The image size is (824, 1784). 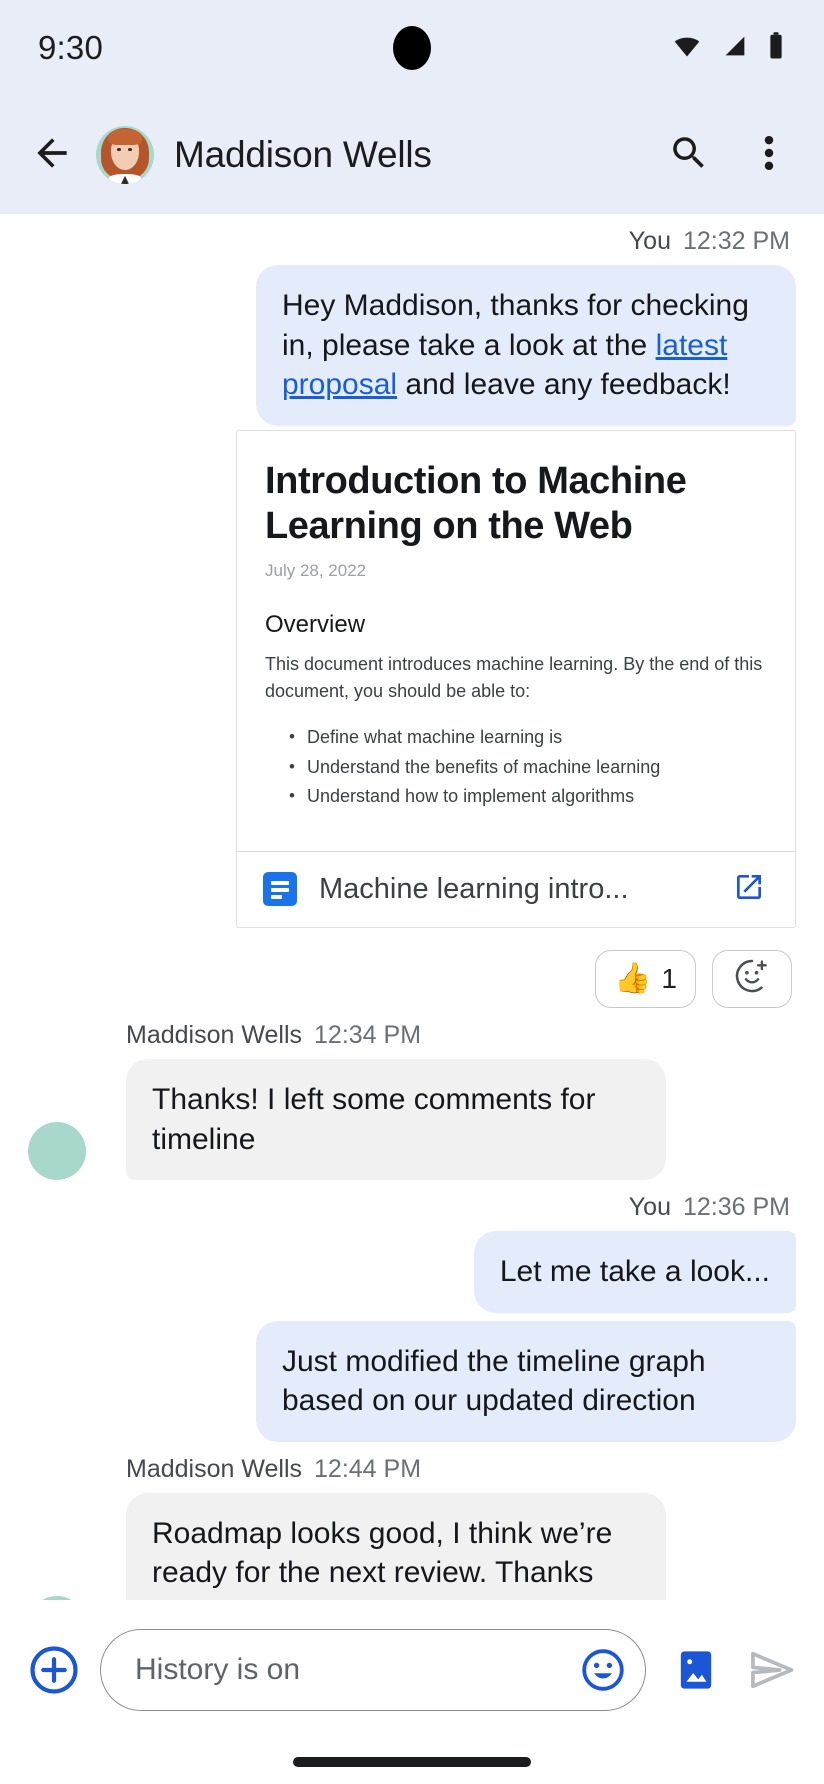 What do you see at coordinates (71, 47) in the screenshot?
I see `status-clock: 9:30` at bounding box center [71, 47].